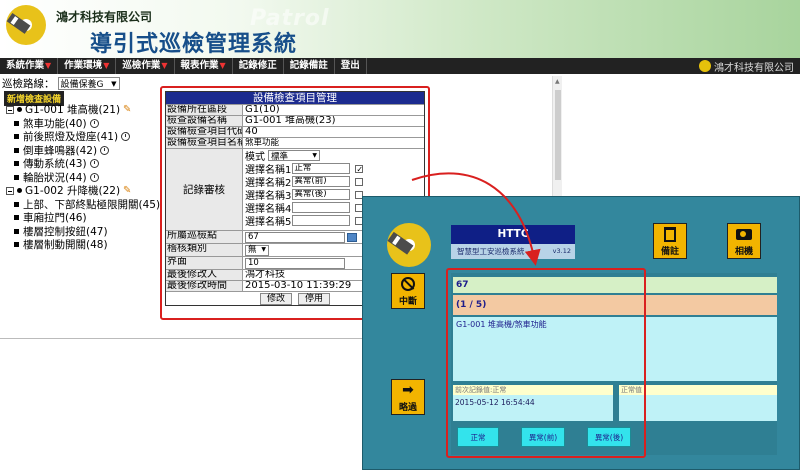 This screenshot has height=470, width=800. I want to click on audit-select: 無 ▼, so click(257, 250).